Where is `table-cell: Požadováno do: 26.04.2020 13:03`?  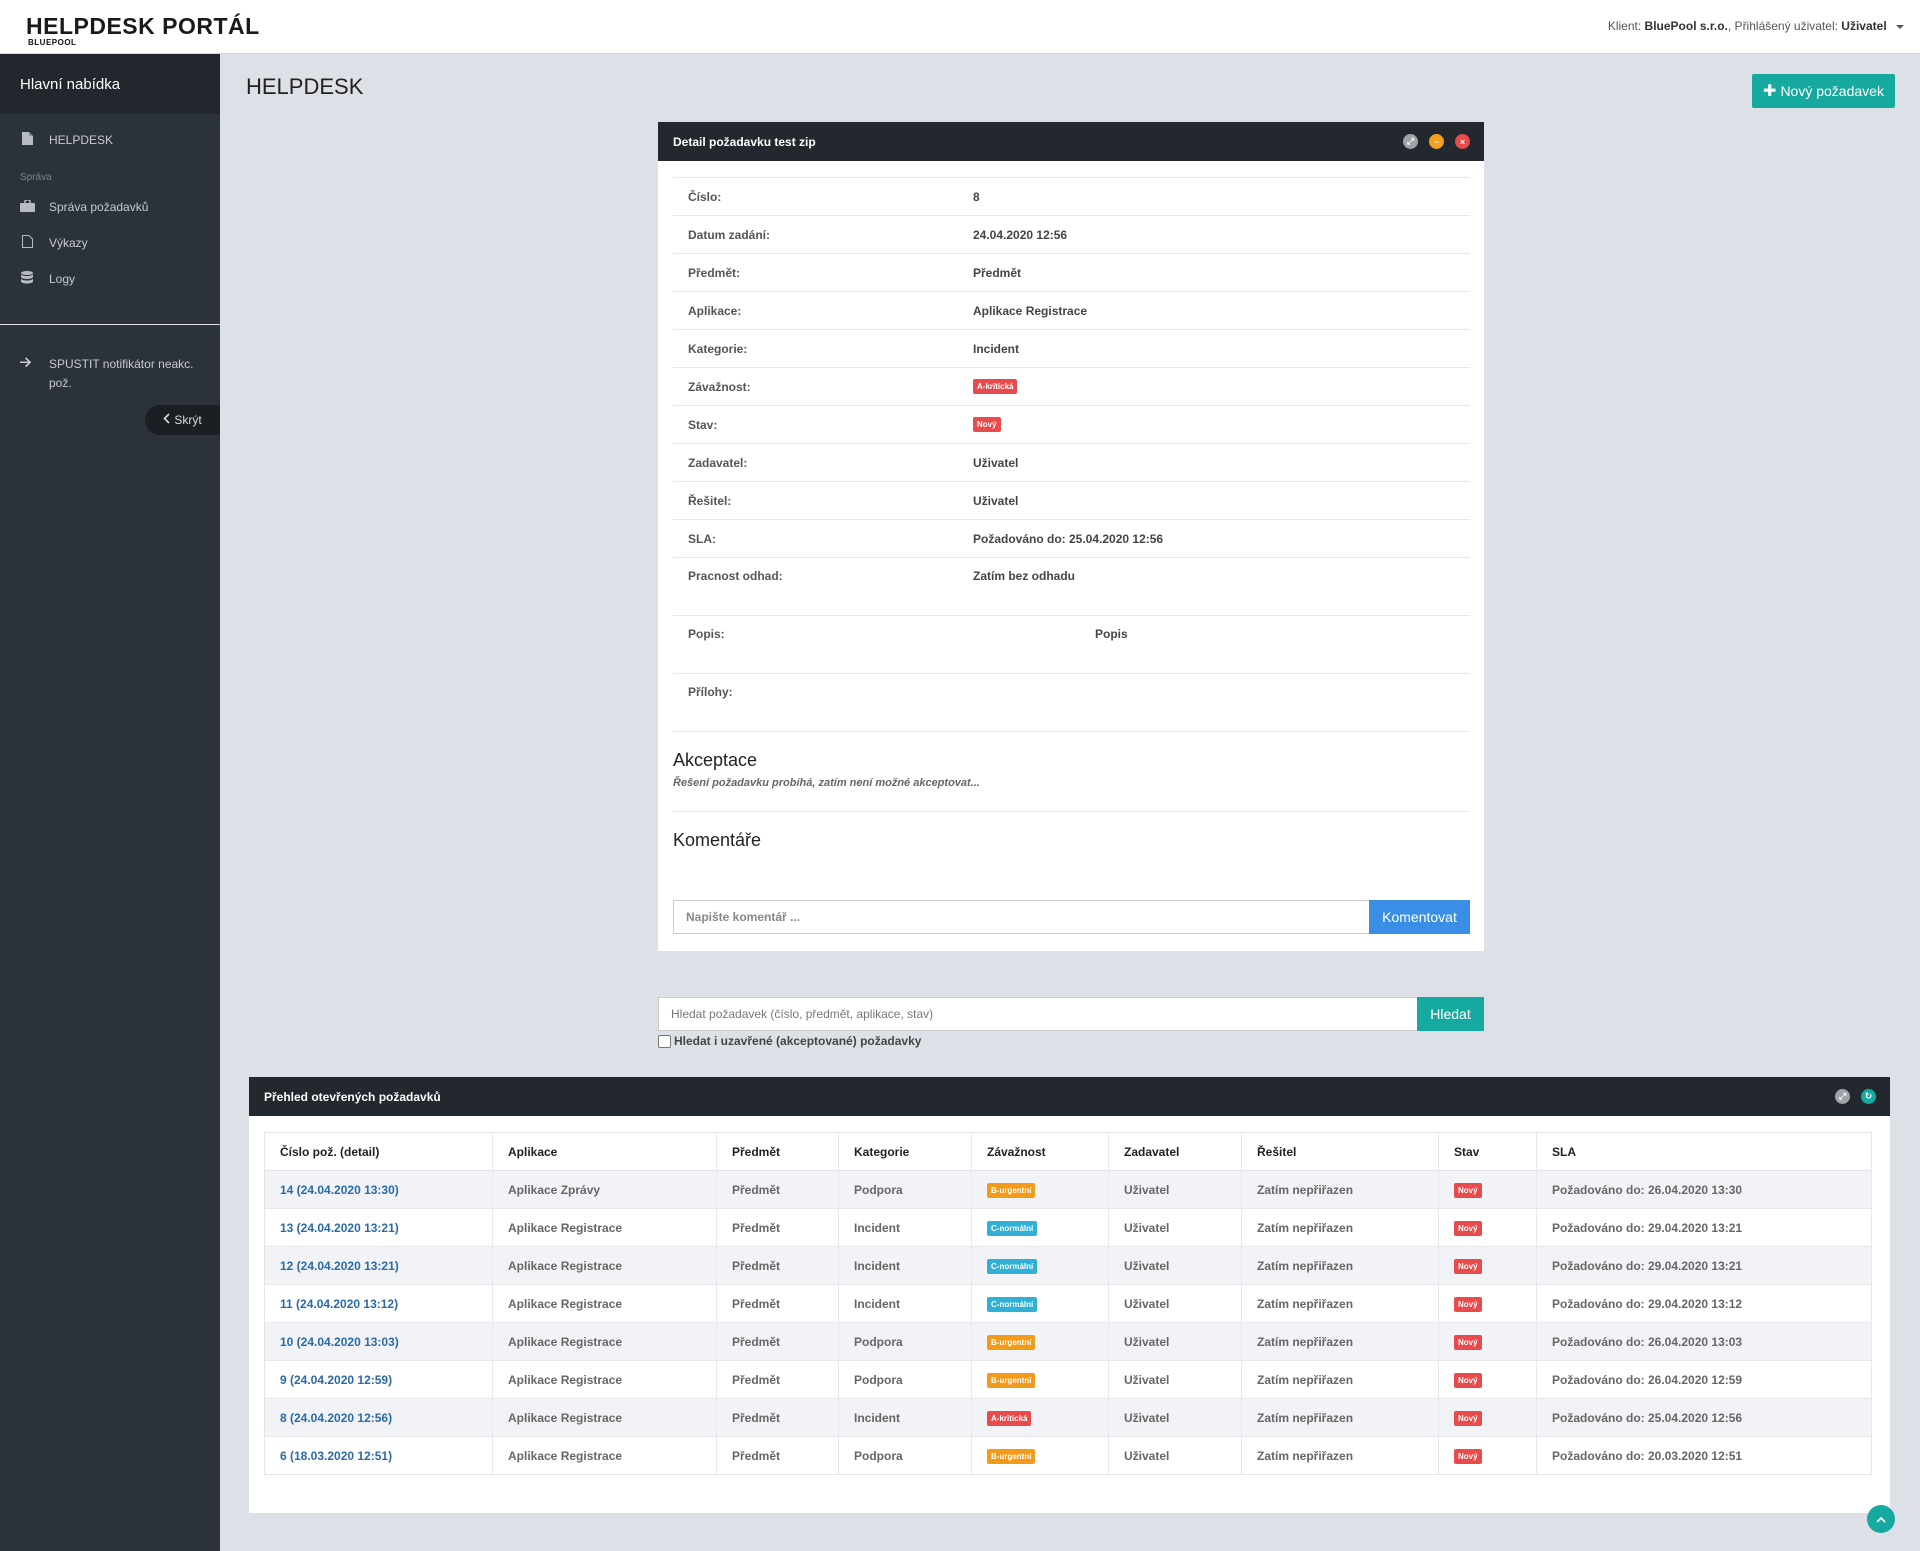
table-cell: Požadováno do: 26.04.2020 13:03 is located at coordinates (1704, 1341).